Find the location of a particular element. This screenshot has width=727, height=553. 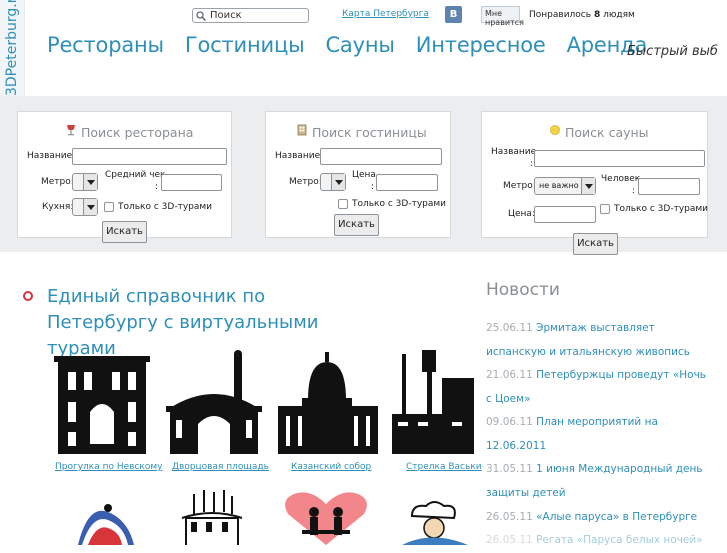

news-item: 26.05.11 «Алые паруса» в Петербурге is located at coordinates (599, 518).